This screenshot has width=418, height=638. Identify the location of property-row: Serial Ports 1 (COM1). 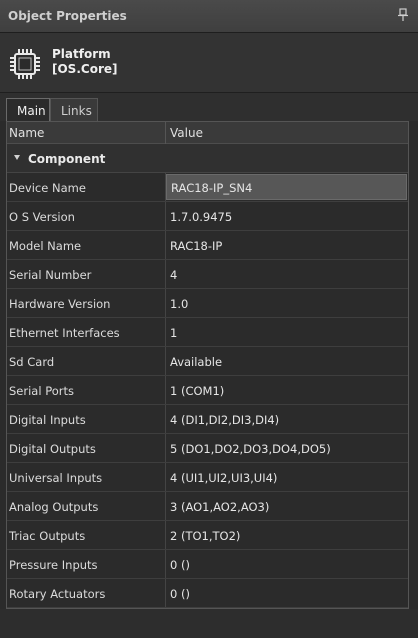
(207, 390).